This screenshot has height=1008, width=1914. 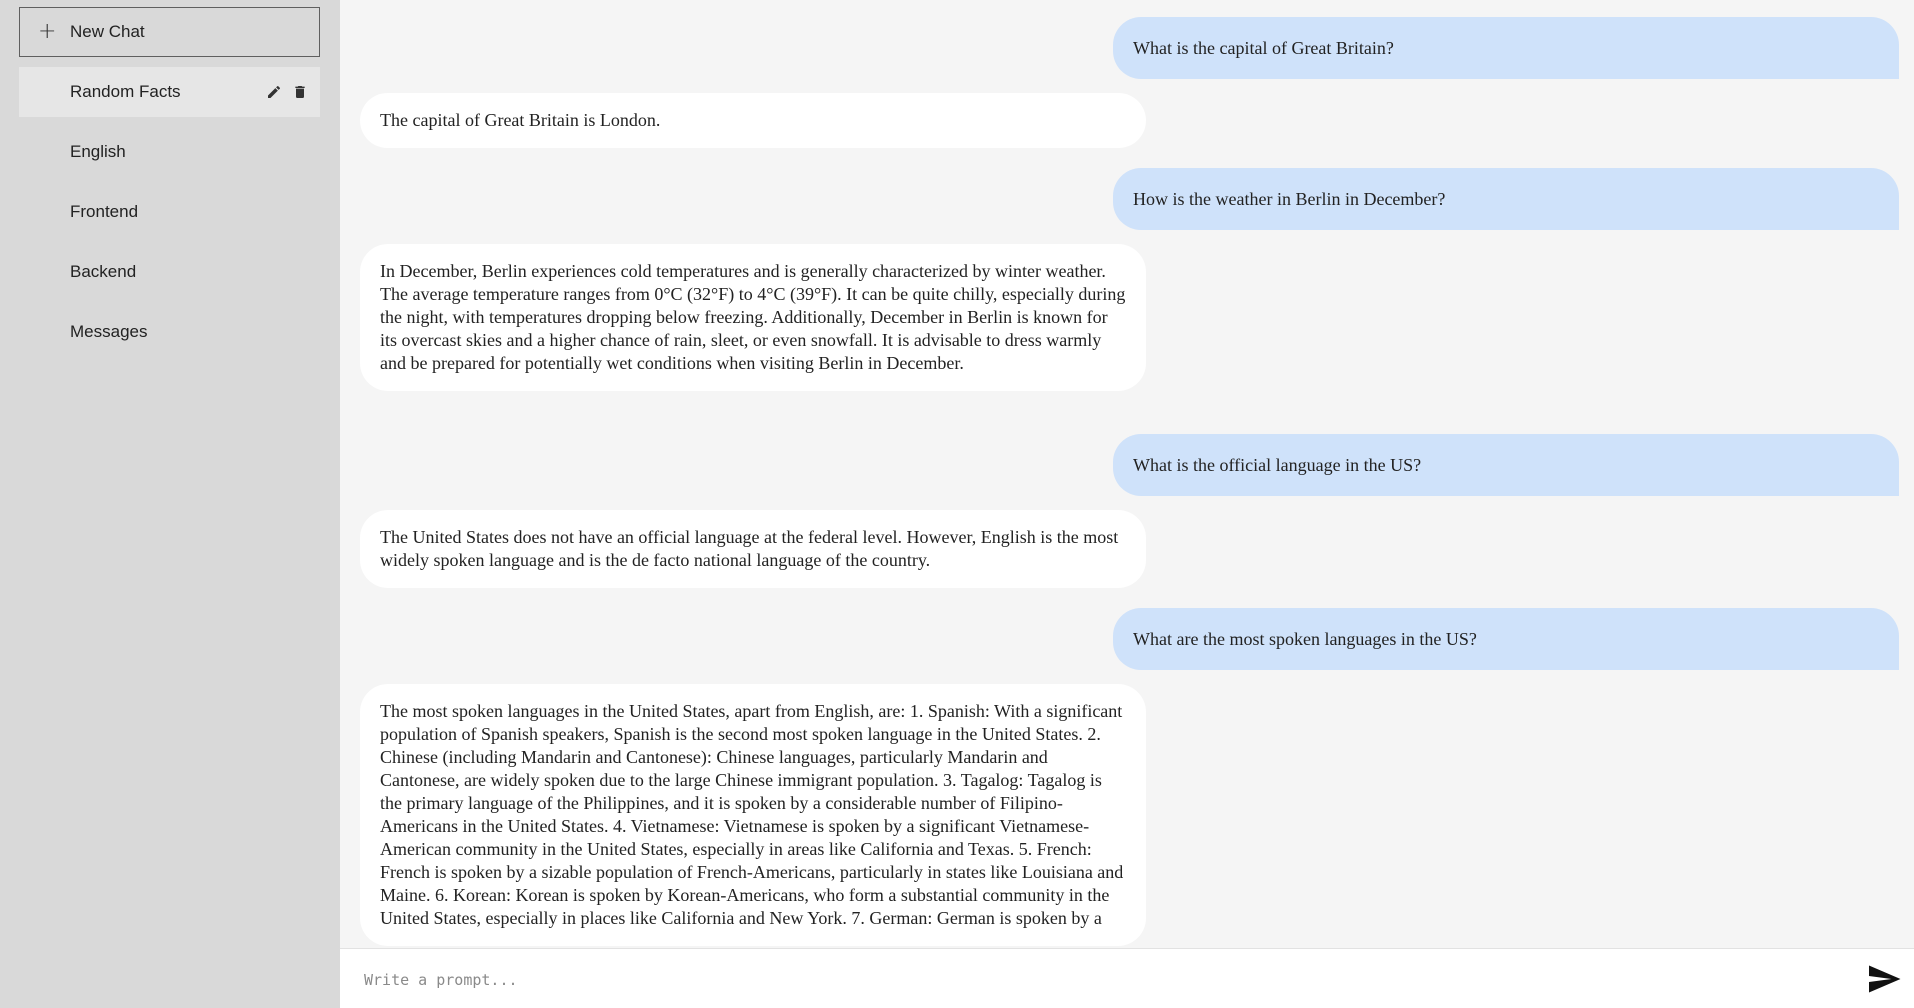 I want to click on sidebar-item-backend: Backend, so click(x=169, y=272).